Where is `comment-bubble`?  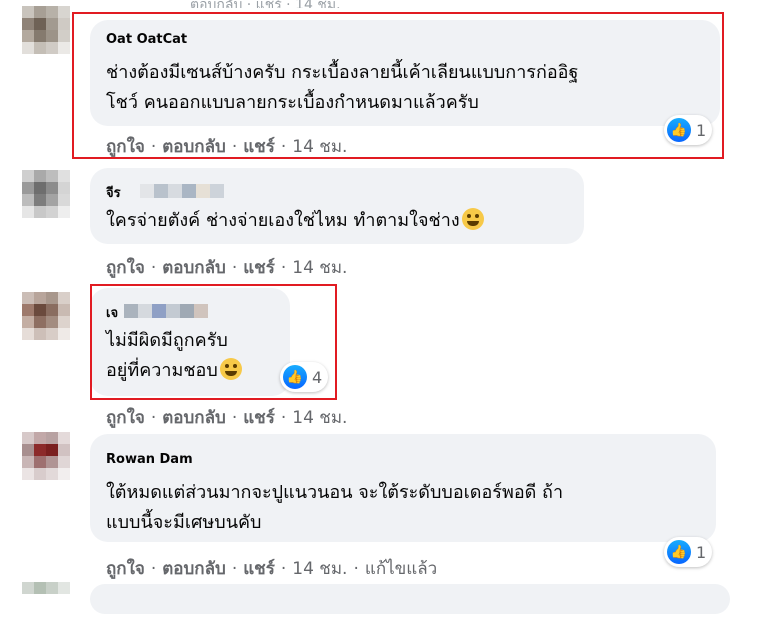 comment-bubble is located at coordinates (410, 599).